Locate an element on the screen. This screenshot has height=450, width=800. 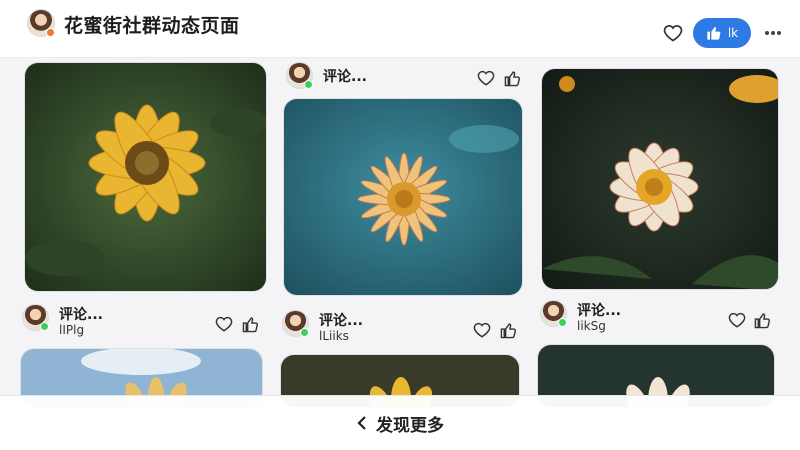
card-subtitle: lIPlg is located at coordinates (72, 330).